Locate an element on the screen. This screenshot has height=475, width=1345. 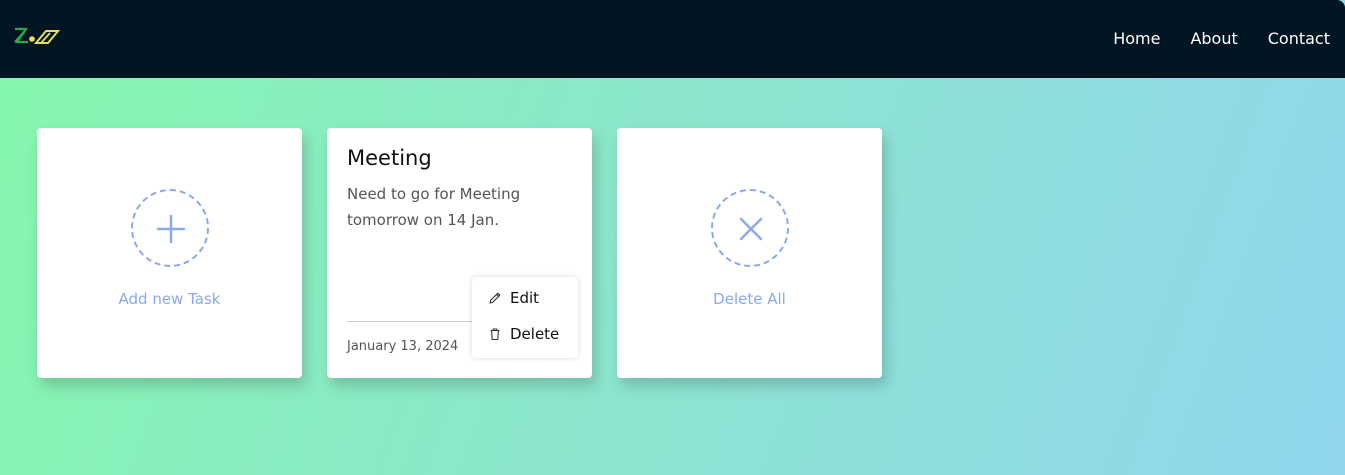
trash-icon is located at coordinates (495, 334).